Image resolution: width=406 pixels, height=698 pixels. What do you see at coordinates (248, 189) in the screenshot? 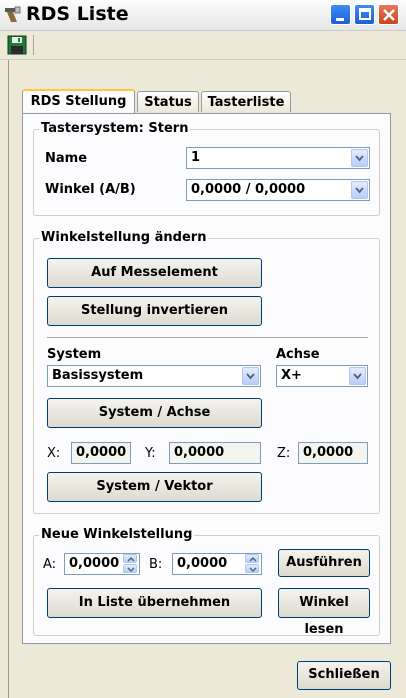
I see `winkel-value: 0,0000 / 0,0000` at bounding box center [248, 189].